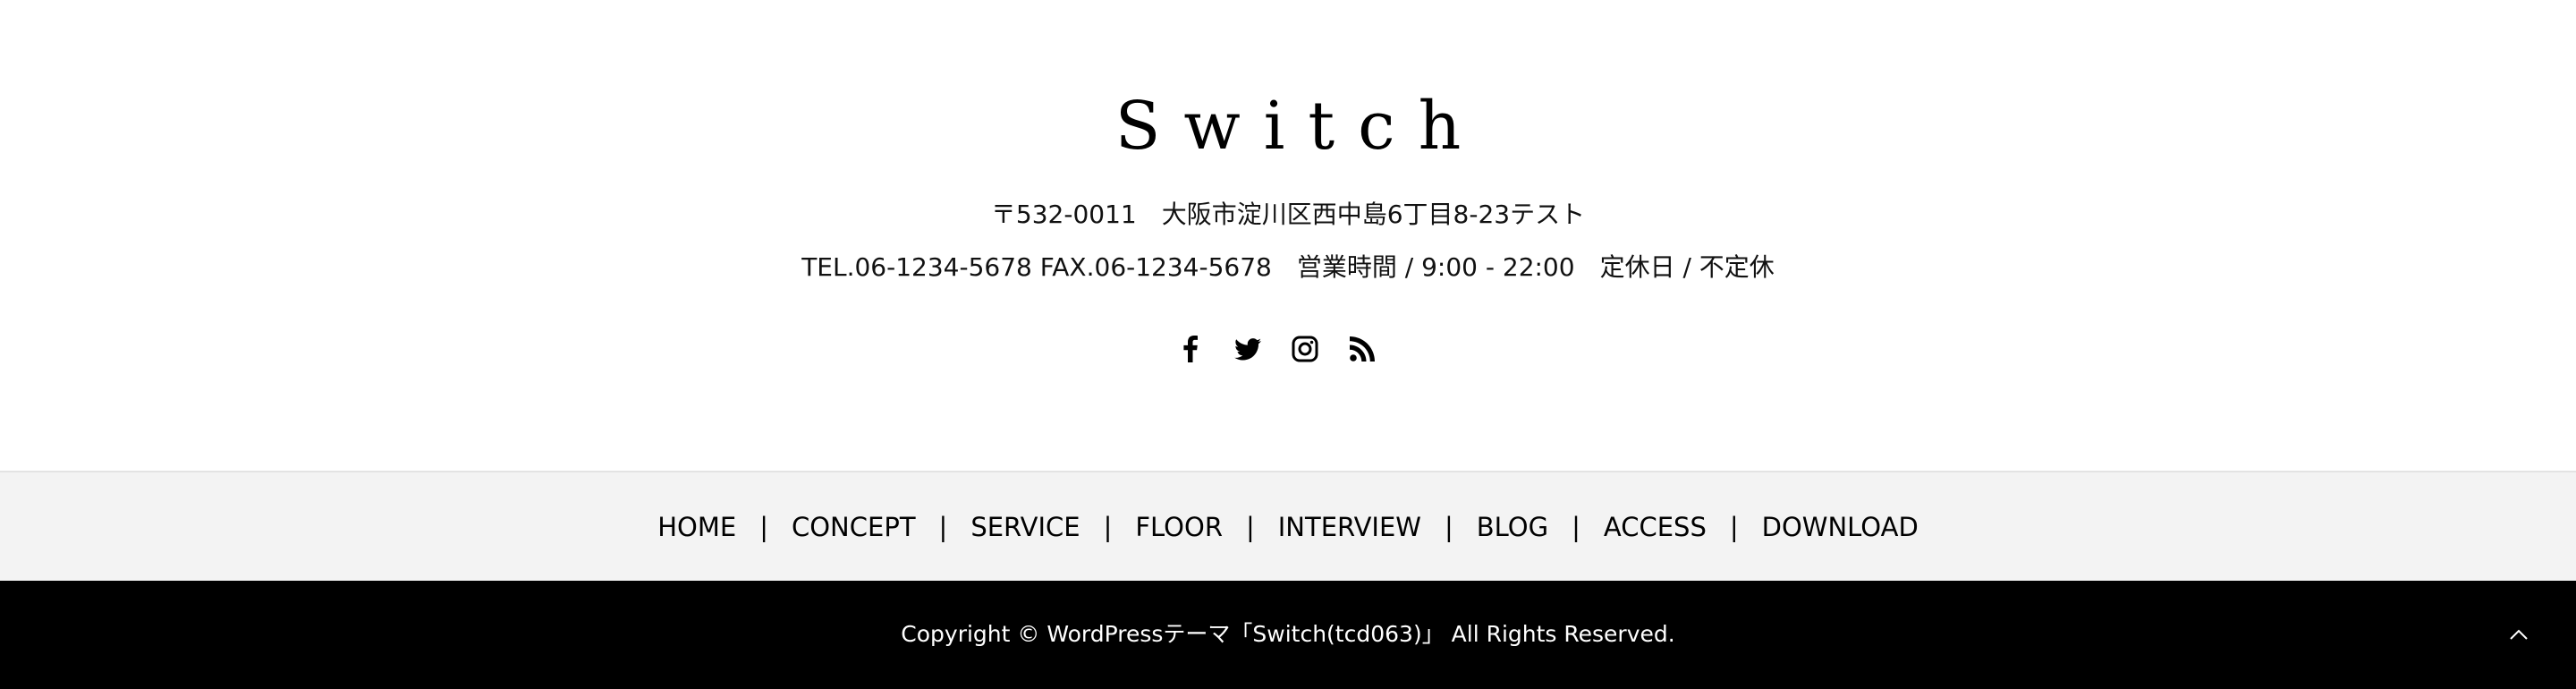  What do you see at coordinates (2518, 634) in the screenshot?
I see `chevron-up-icon` at bounding box center [2518, 634].